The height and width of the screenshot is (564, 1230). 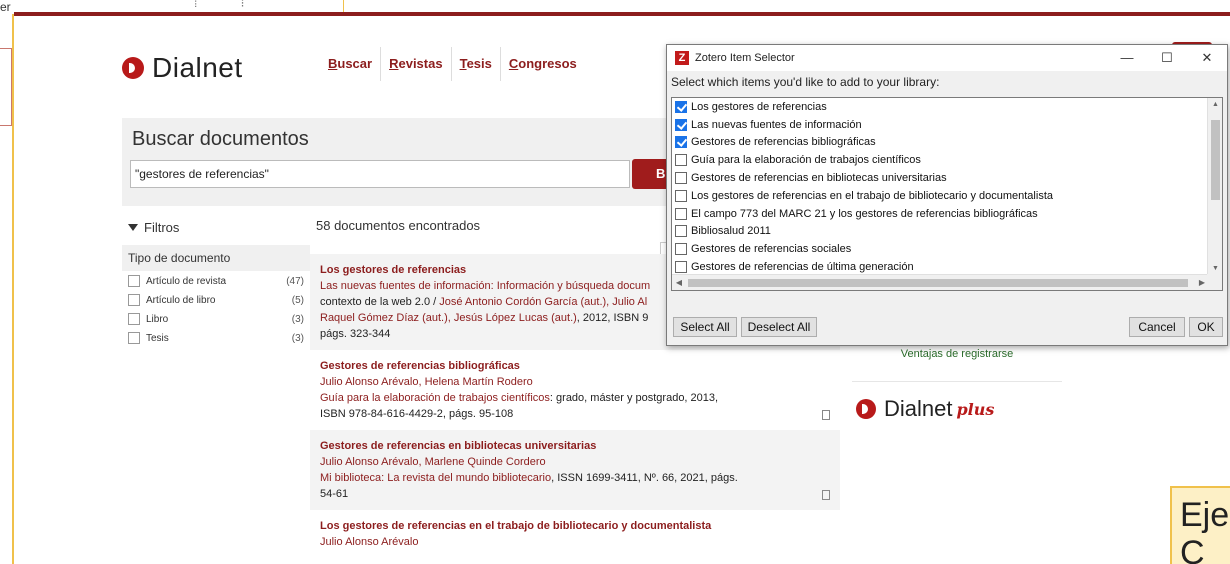 I want to click on dialnet-logo: Dialnet, so click(x=182, y=68).